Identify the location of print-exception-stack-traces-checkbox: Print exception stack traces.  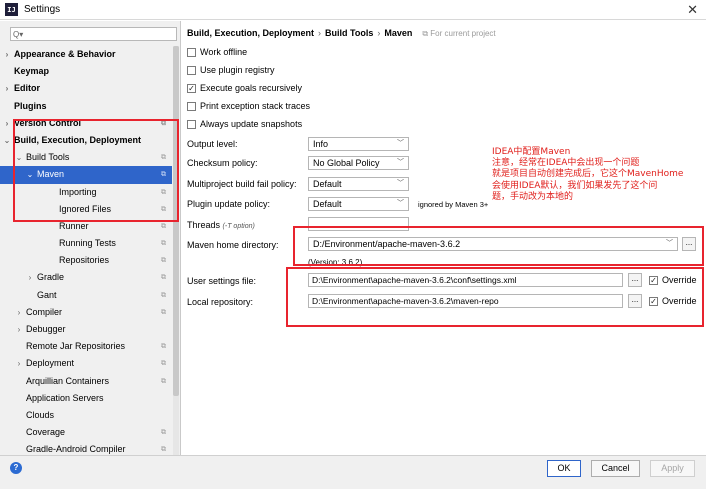
(248, 106).